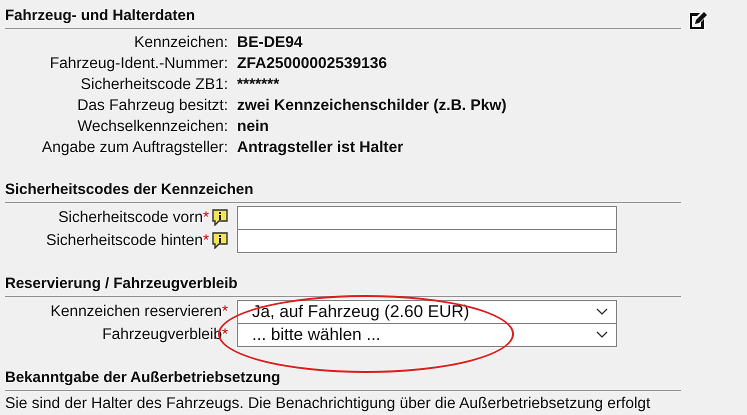 This screenshot has height=415, width=747. I want to click on field-label: Wechselkennzeichen:, so click(153, 127).